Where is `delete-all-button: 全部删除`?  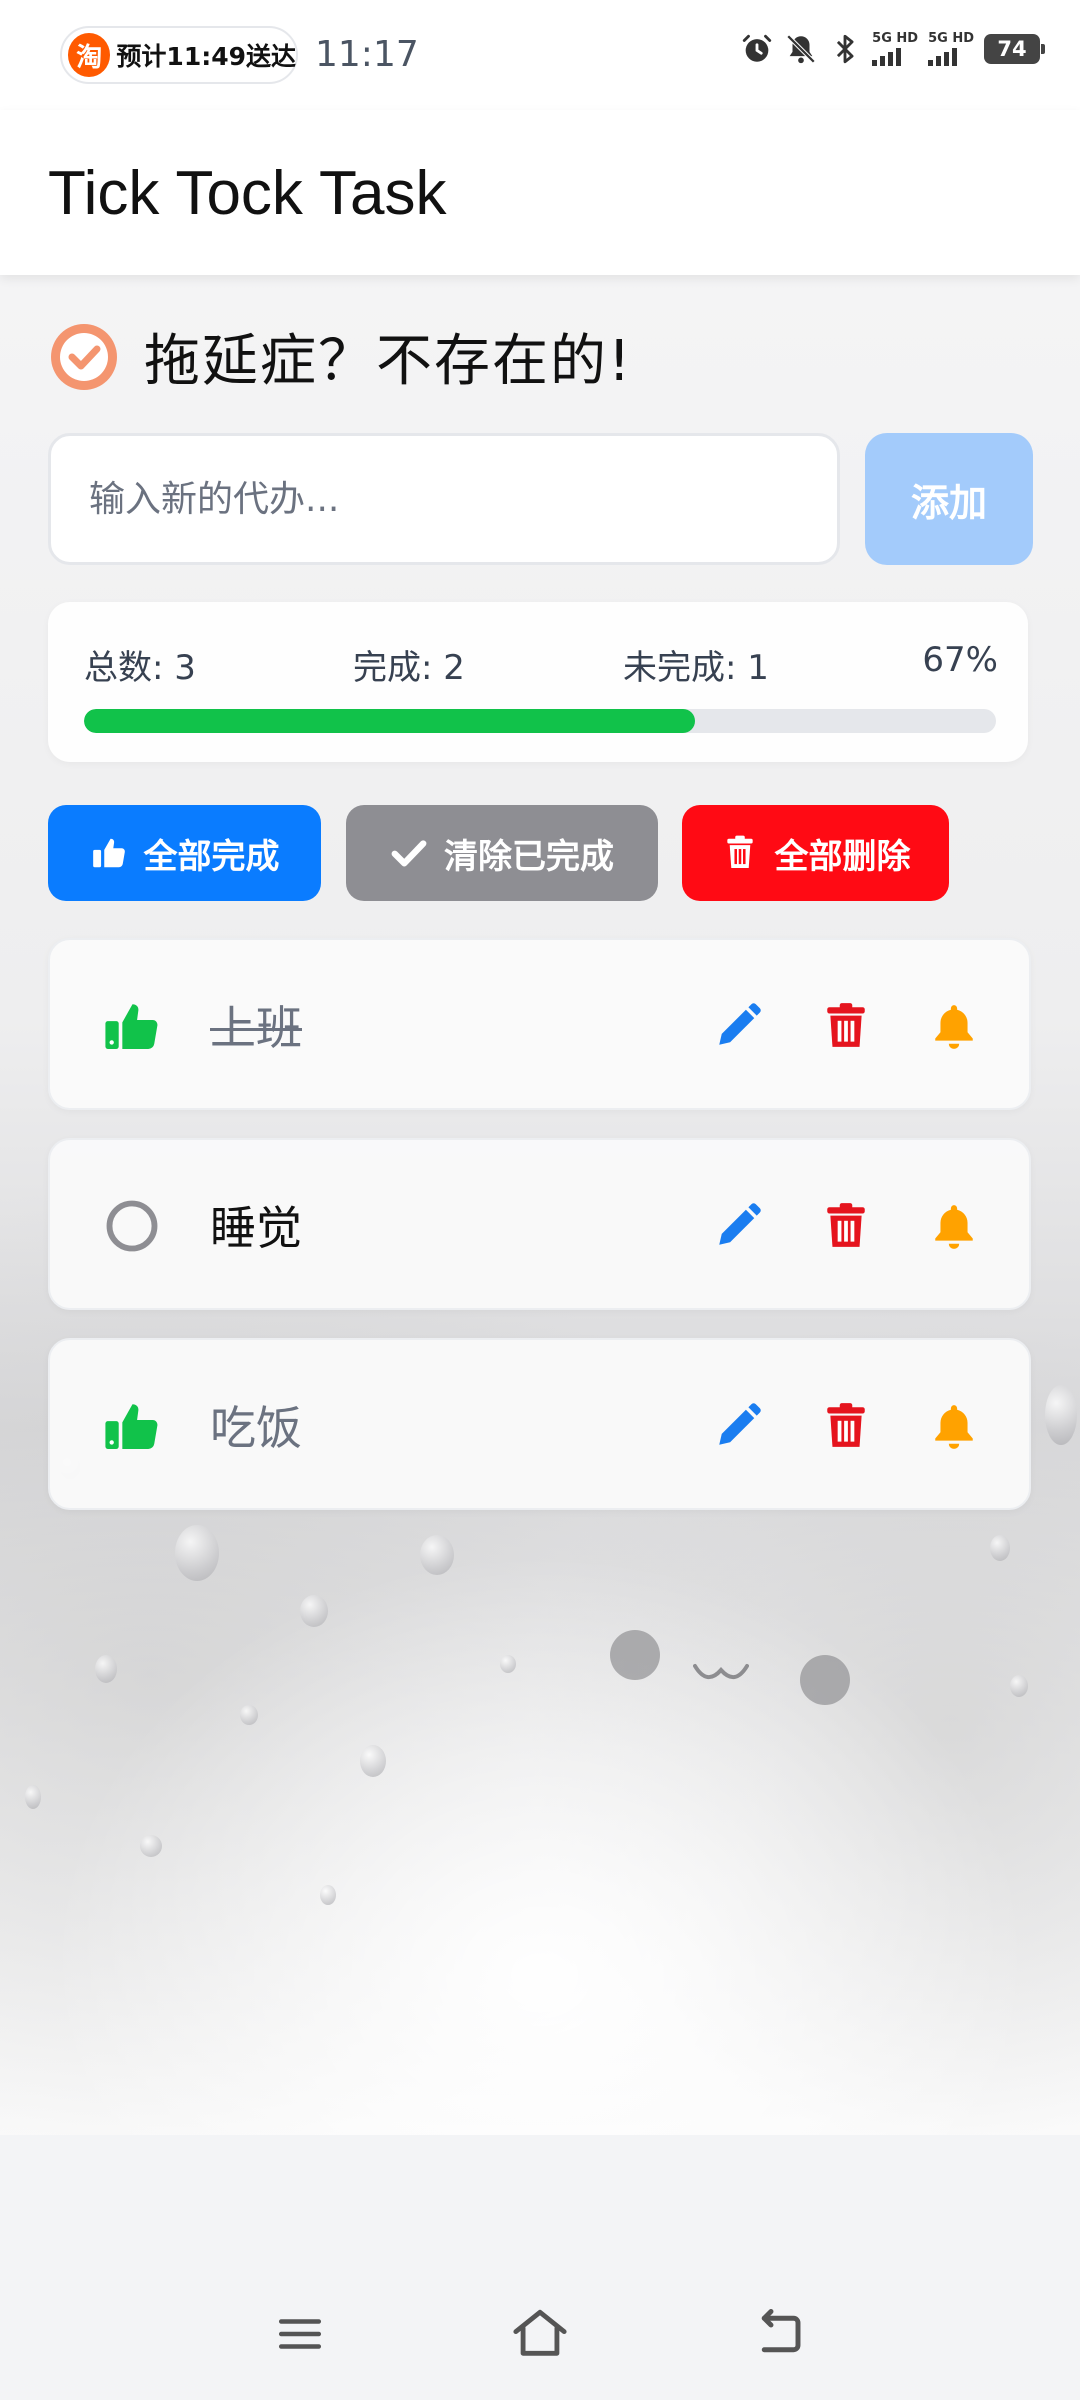 delete-all-button: 全部删除 is located at coordinates (815, 853).